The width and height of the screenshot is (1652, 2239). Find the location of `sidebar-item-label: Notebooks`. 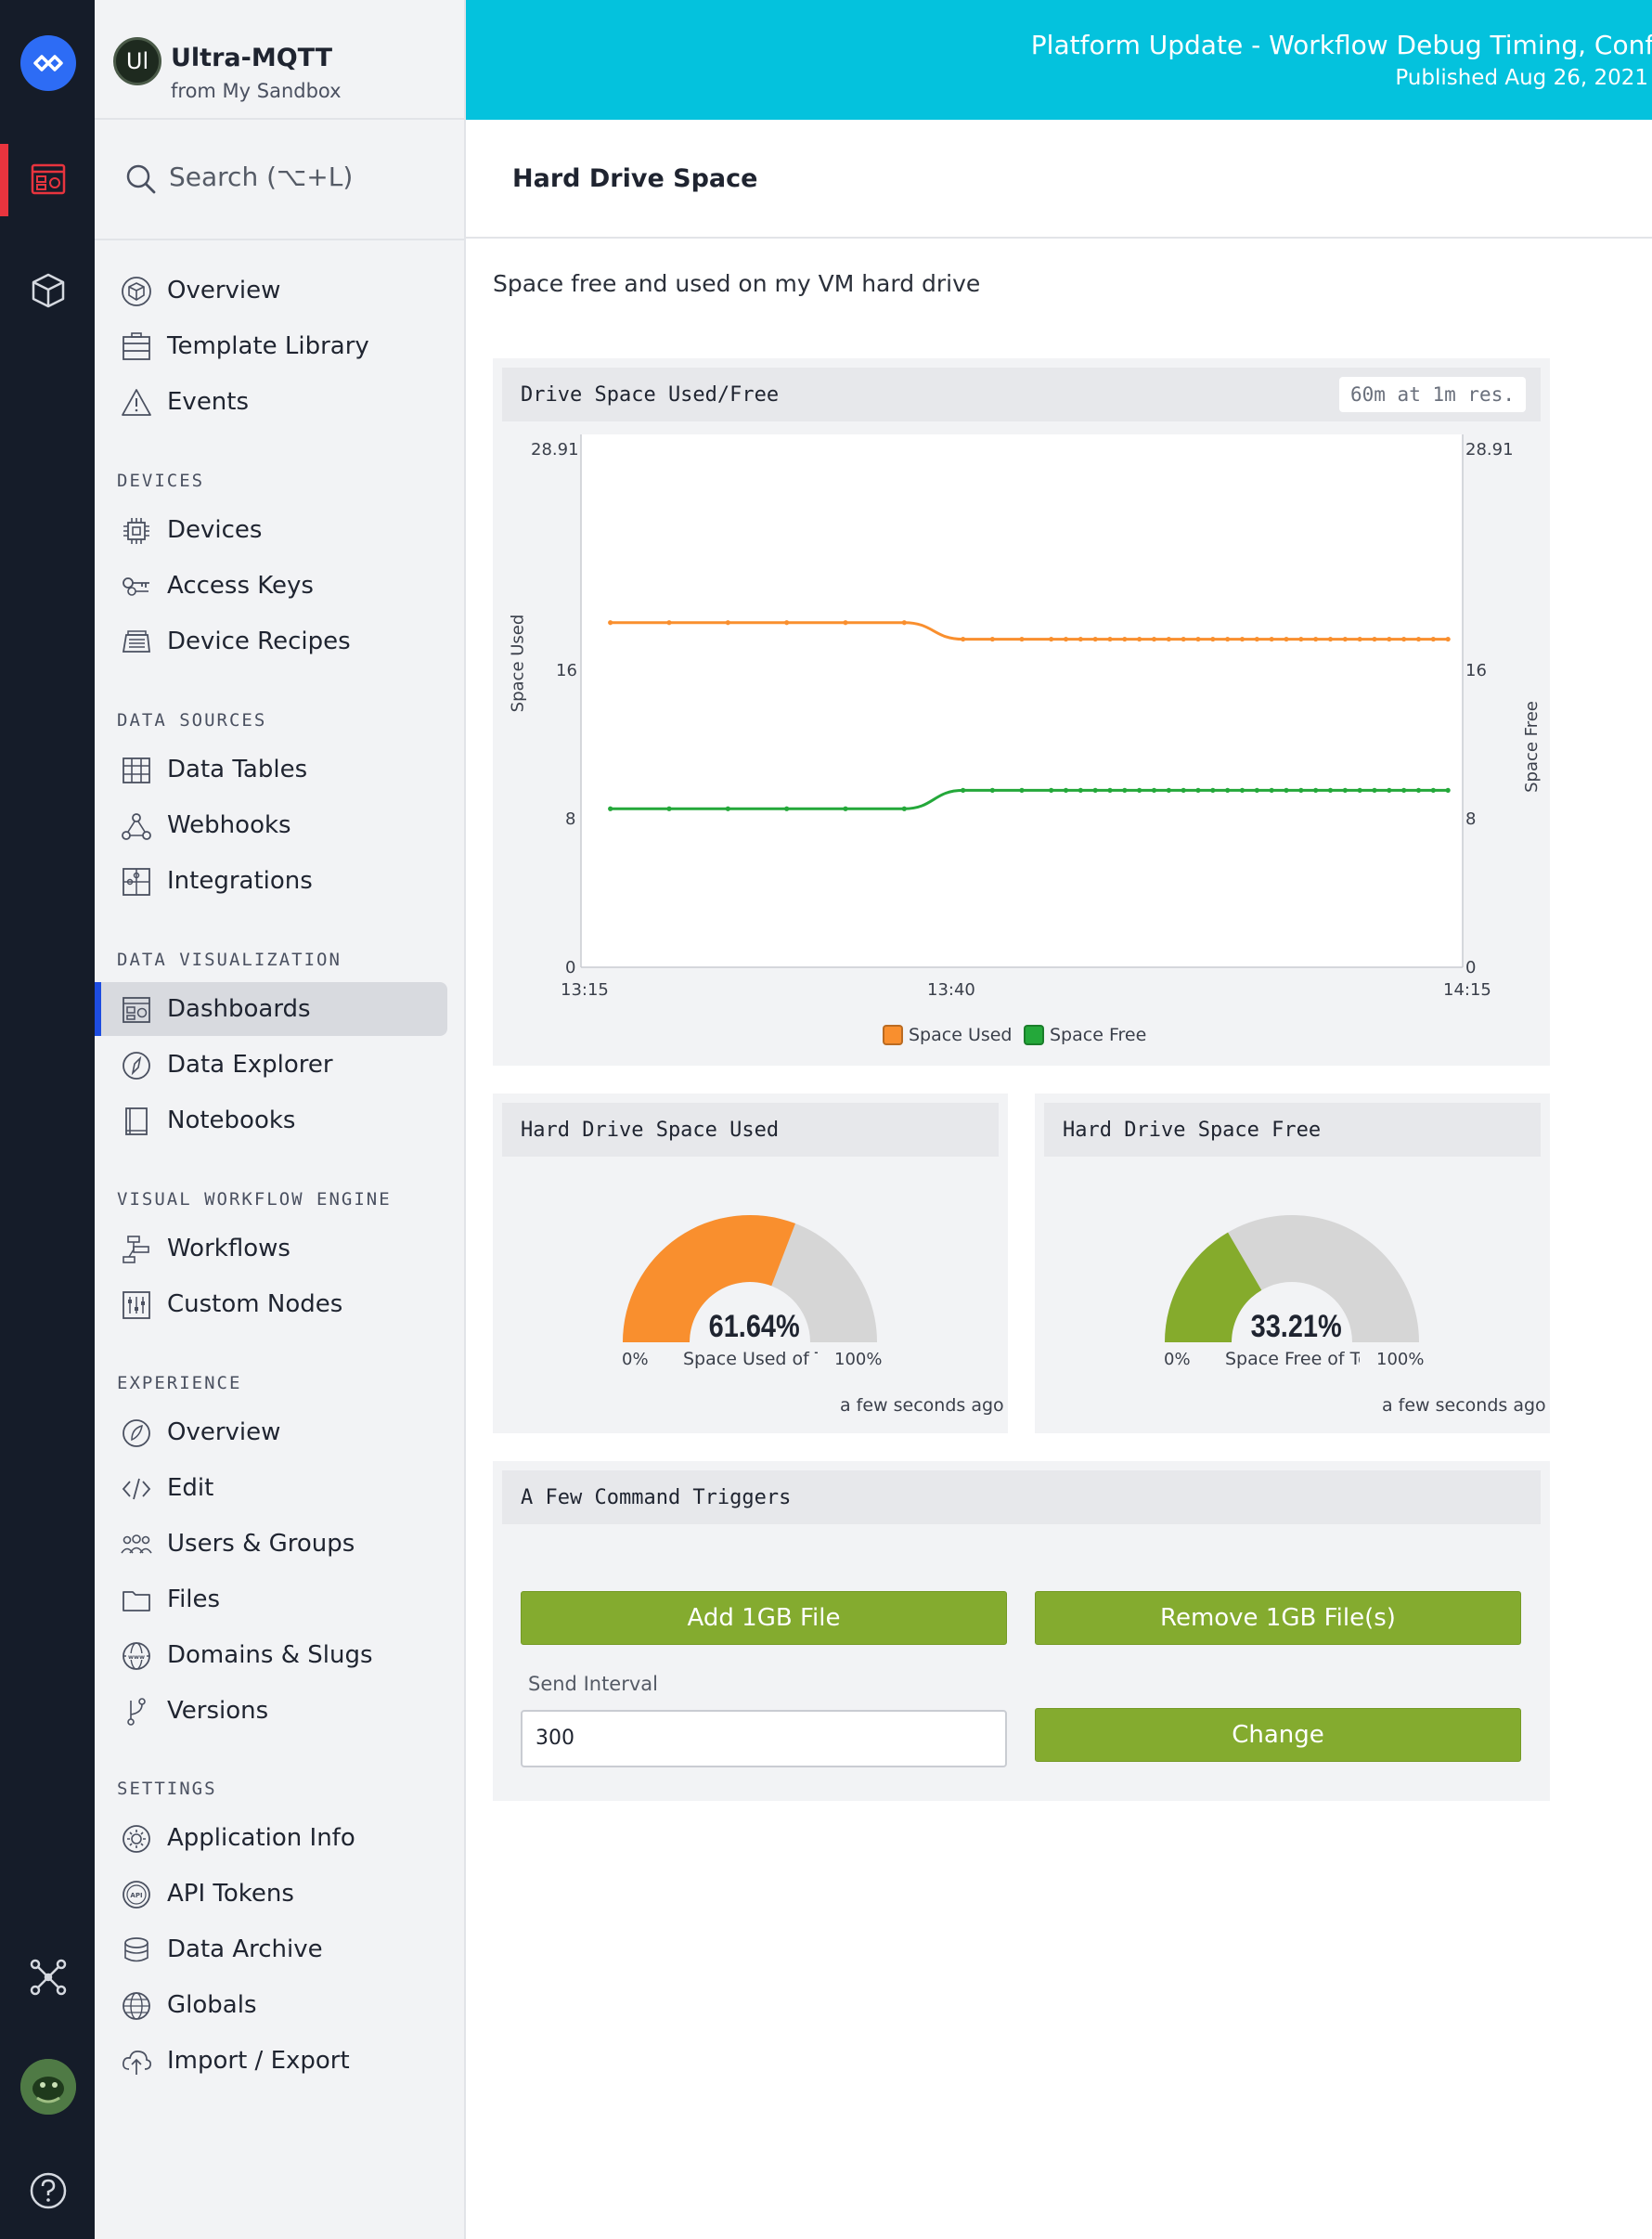

sidebar-item-label: Notebooks is located at coordinates (231, 1120).